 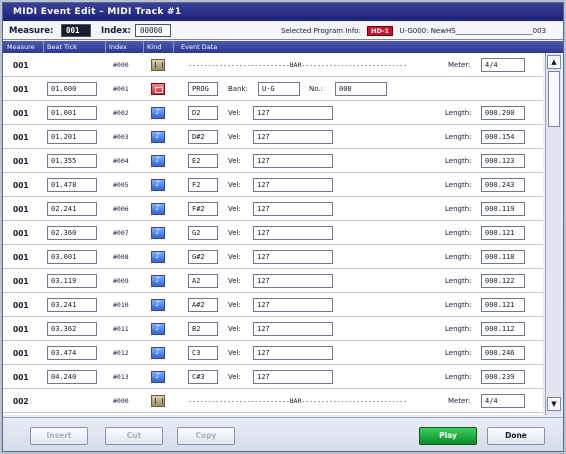 I want to click on length-field: 000.122, so click(x=503, y=281).